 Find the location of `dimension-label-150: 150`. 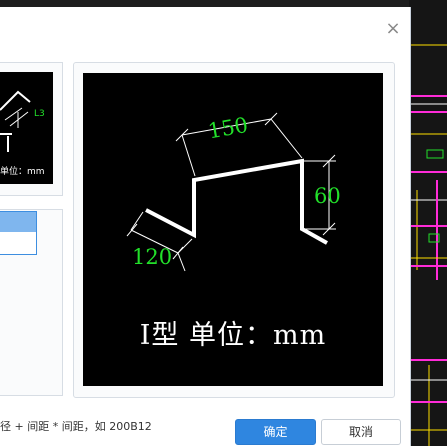

dimension-label-150: 150 is located at coordinates (228, 128).